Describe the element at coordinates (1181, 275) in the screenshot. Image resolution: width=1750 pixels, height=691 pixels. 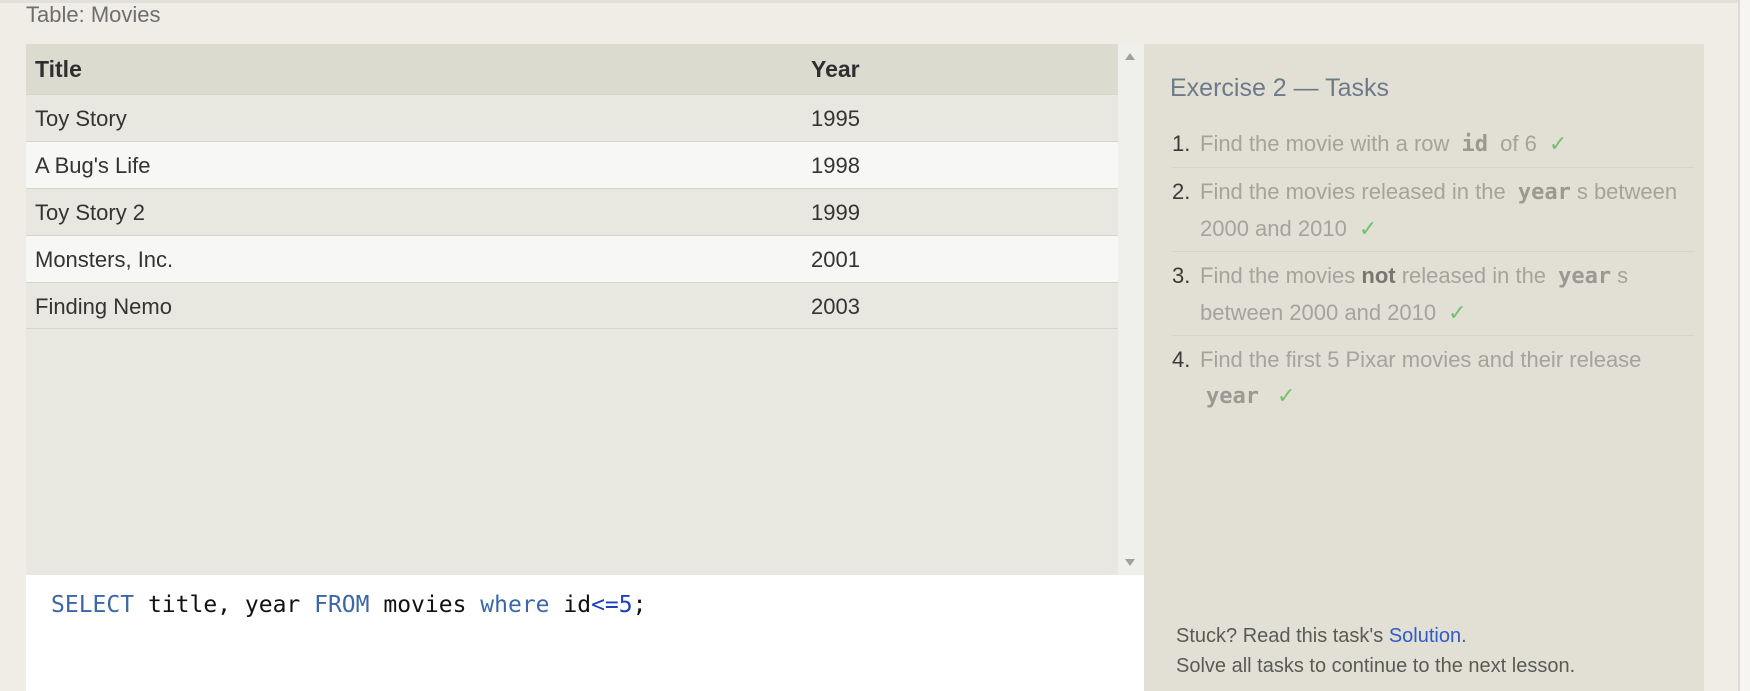
I see `task-number: 3.` at that location.